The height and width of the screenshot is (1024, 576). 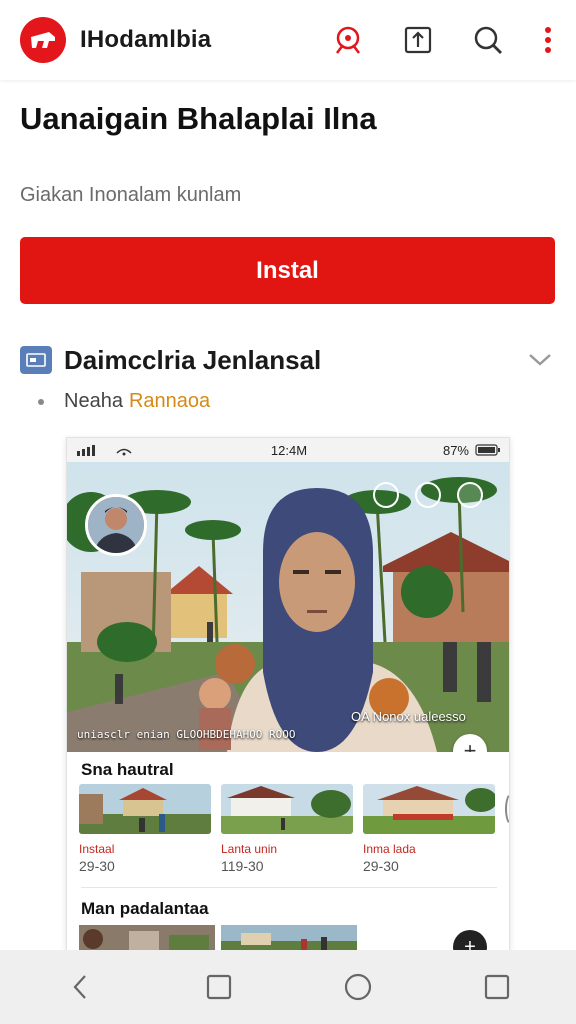 I want to click on add-fab-icon: +, so click(x=470, y=940).